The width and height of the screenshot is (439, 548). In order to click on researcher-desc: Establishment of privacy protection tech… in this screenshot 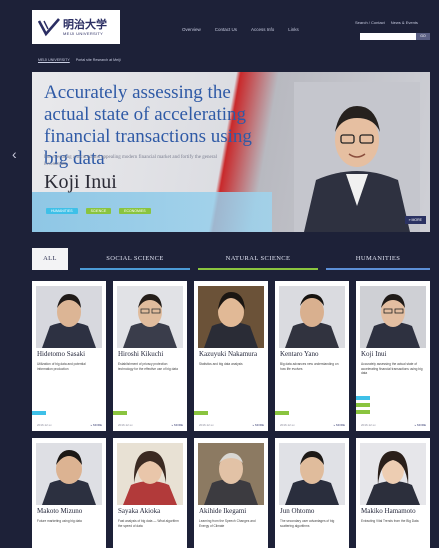, I will do `click(148, 366)`.